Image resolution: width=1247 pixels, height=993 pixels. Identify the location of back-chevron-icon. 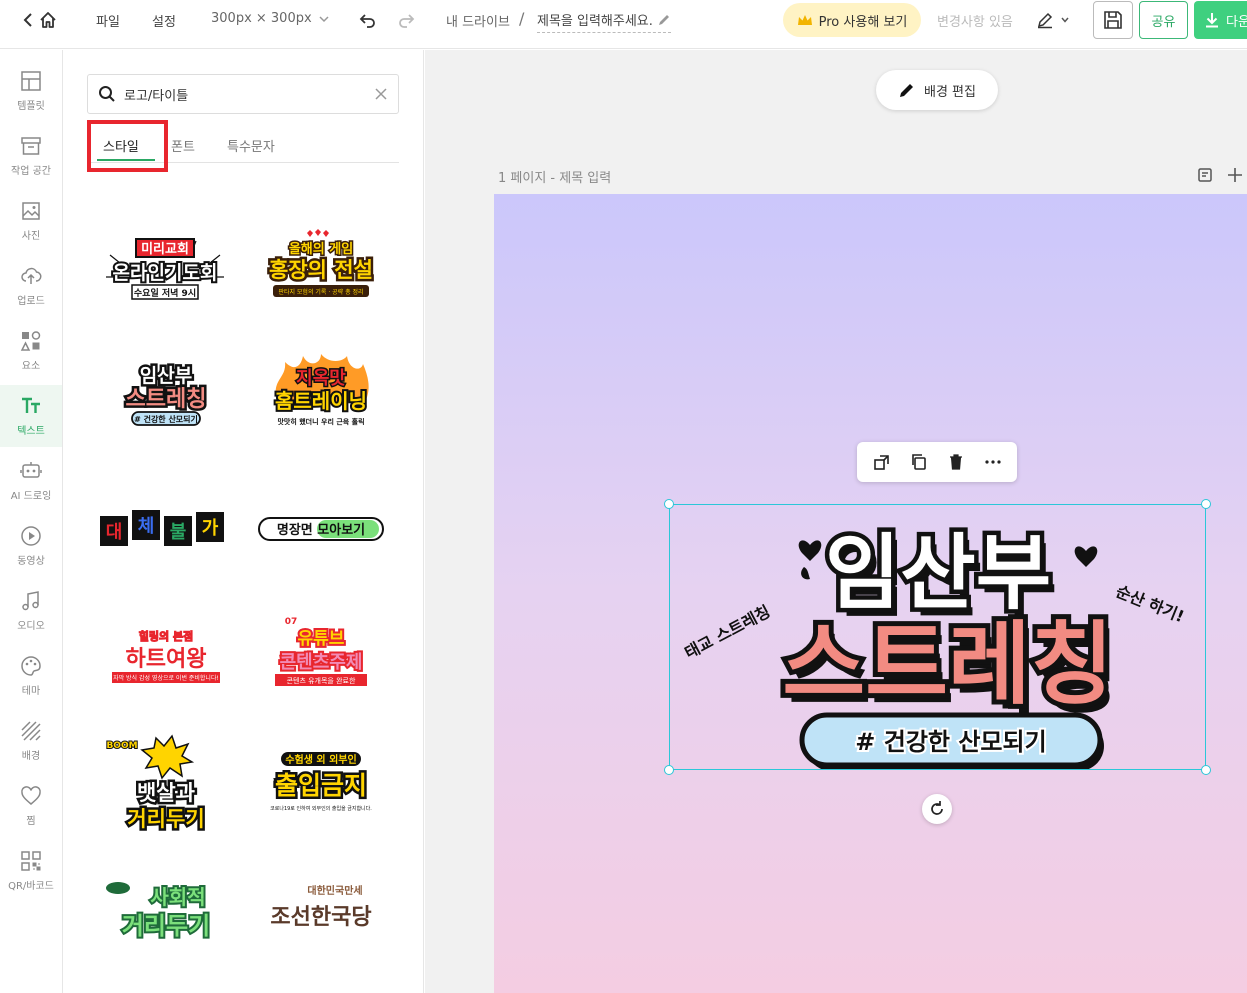
(29, 20).